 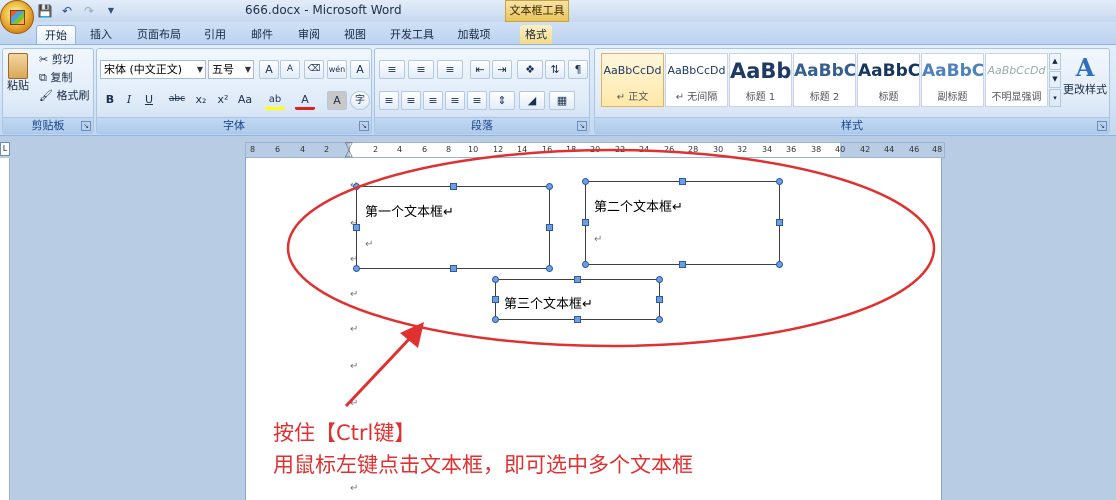 What do you see at coordinates (5, 149) in the screenshot?
I see `tab-selector: L` at bounding box center [5, 149].